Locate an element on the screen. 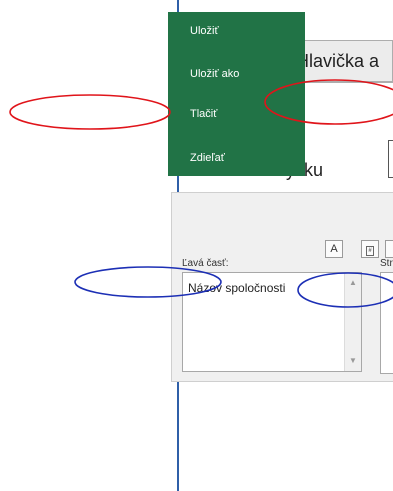  blue-annotation-ellipse-center is located at coordinates (345, 290).